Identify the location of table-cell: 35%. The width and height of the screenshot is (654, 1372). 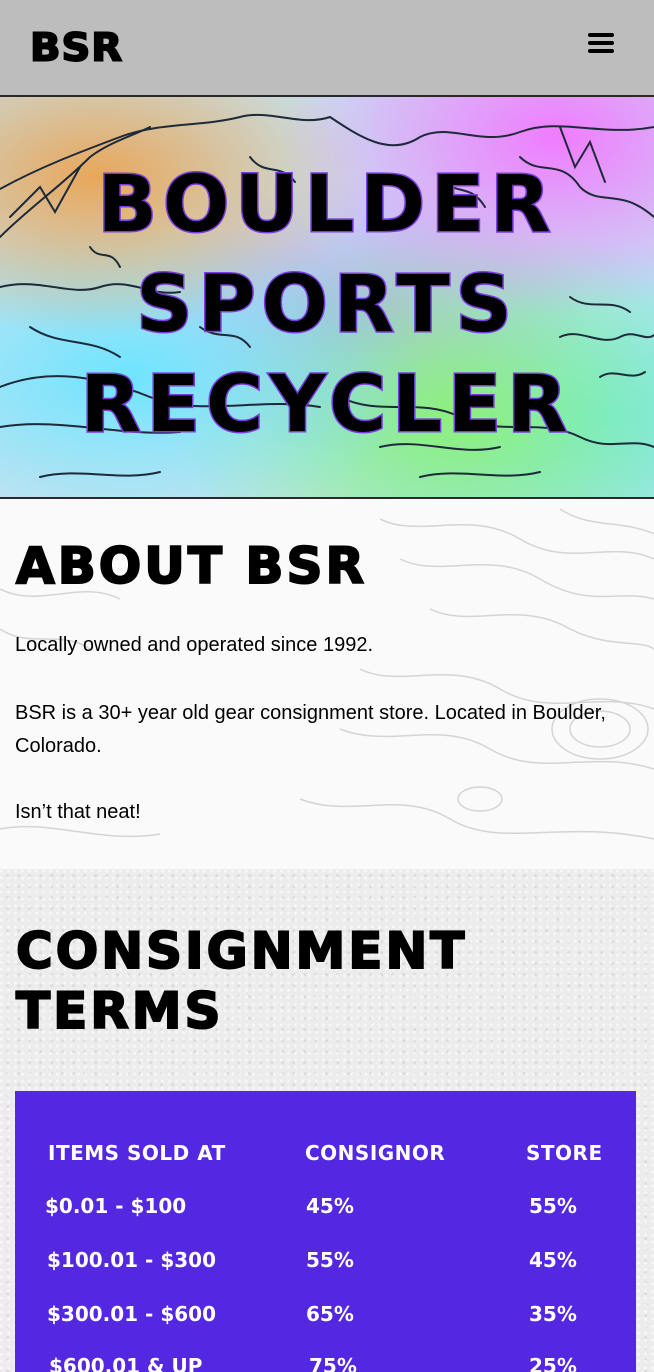
(553, 1314).